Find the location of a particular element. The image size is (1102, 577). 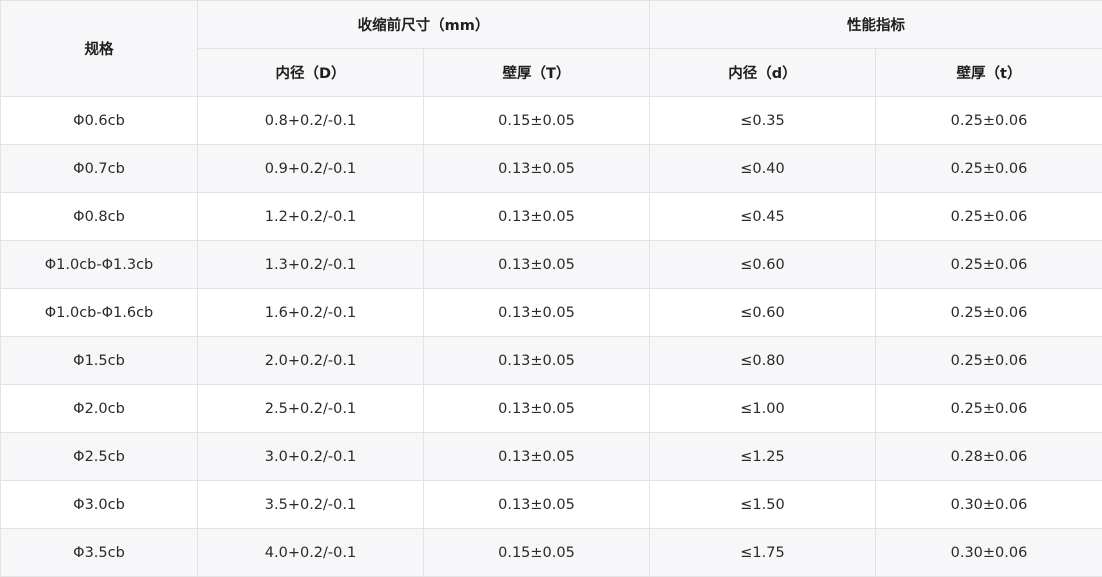

cell-perf-inner-diameter: ≤1.25 is located at coordinates (762, 456).